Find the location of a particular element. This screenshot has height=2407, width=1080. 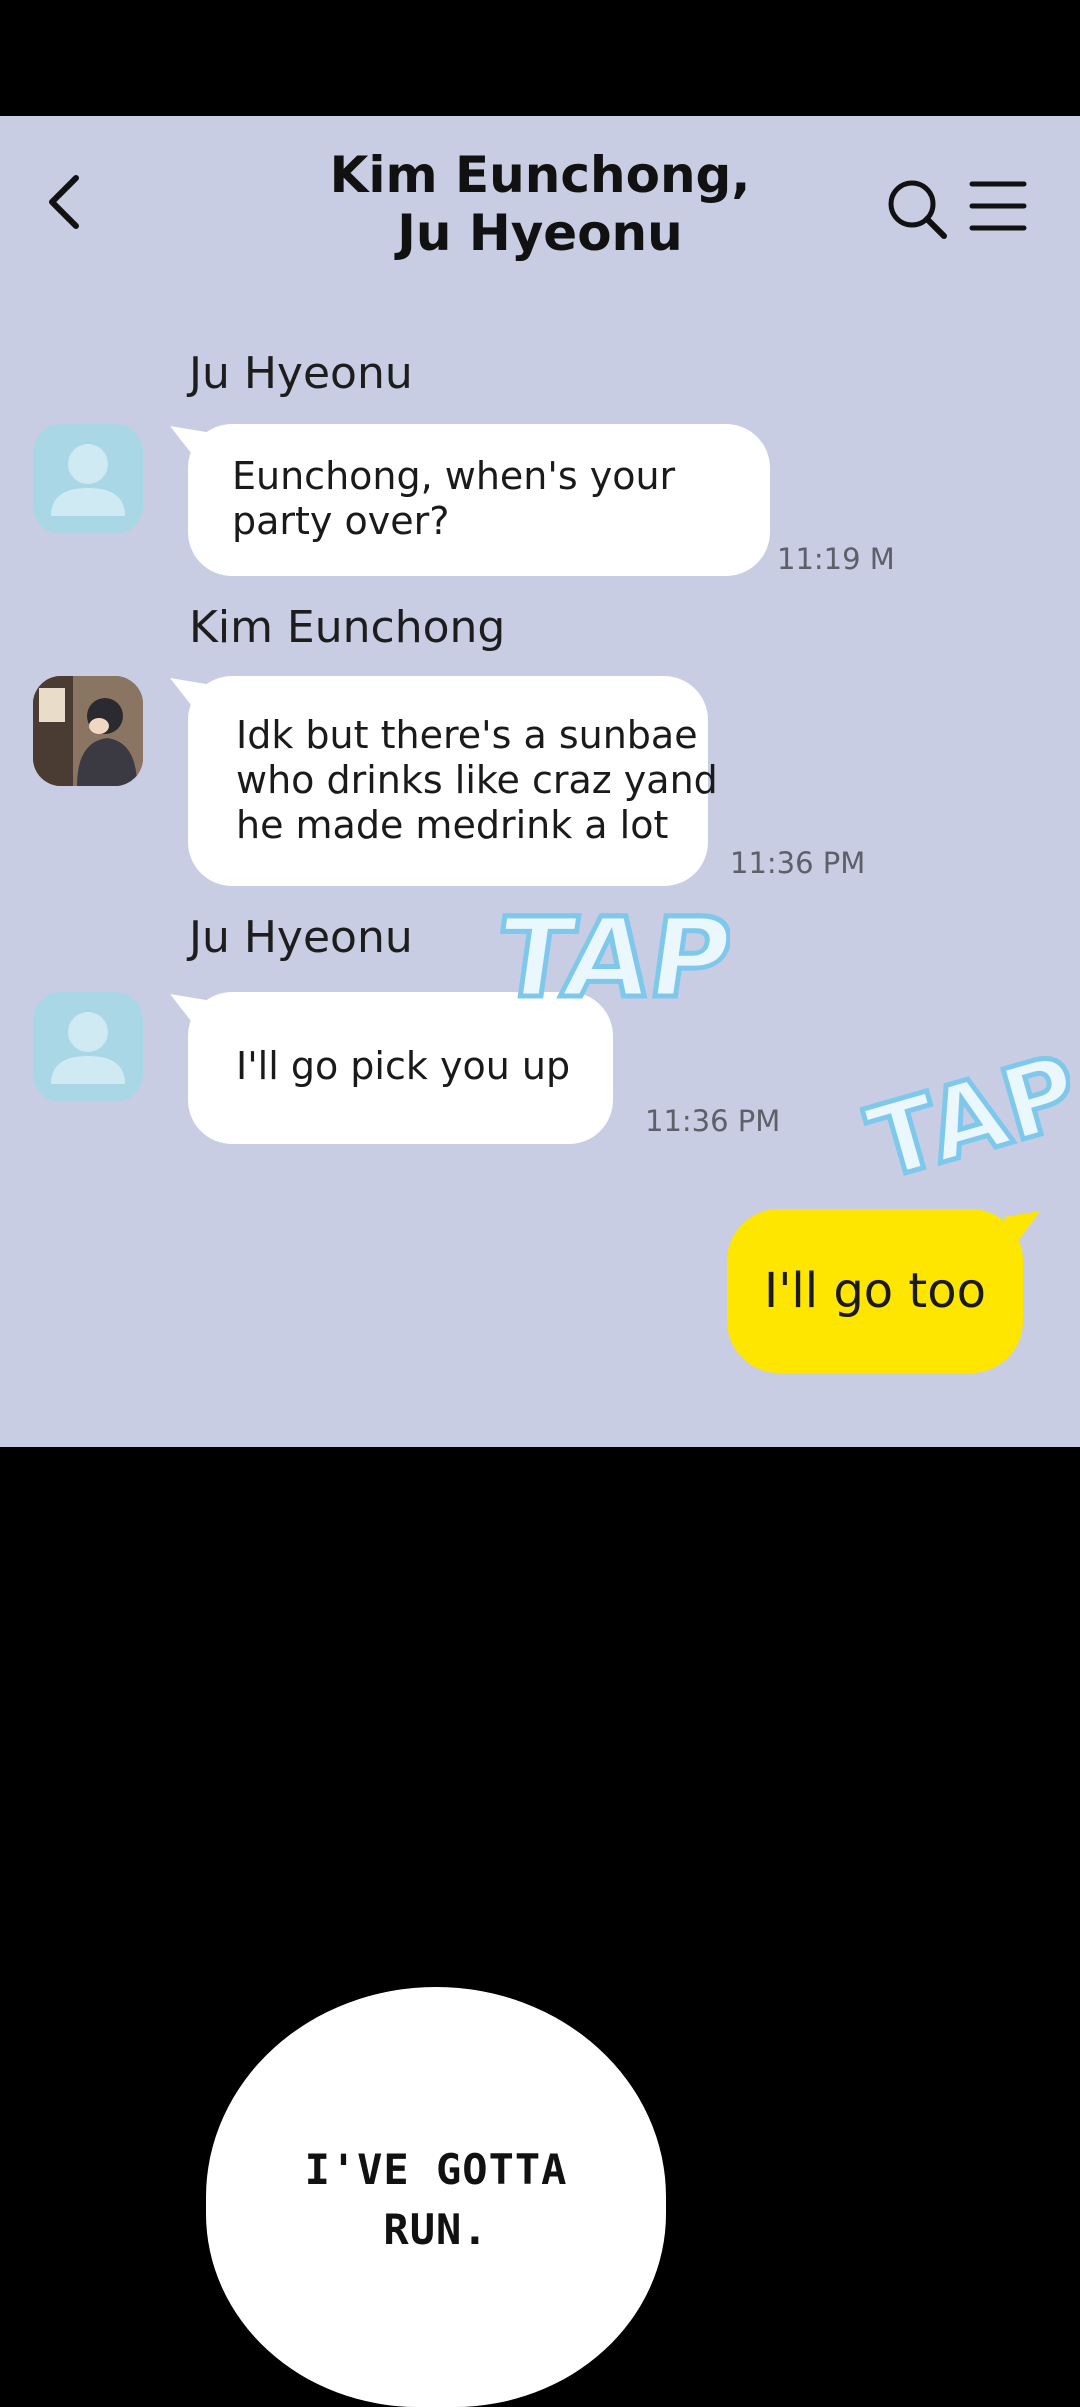

profile-photo-icon is located at coordinates (88, 731).